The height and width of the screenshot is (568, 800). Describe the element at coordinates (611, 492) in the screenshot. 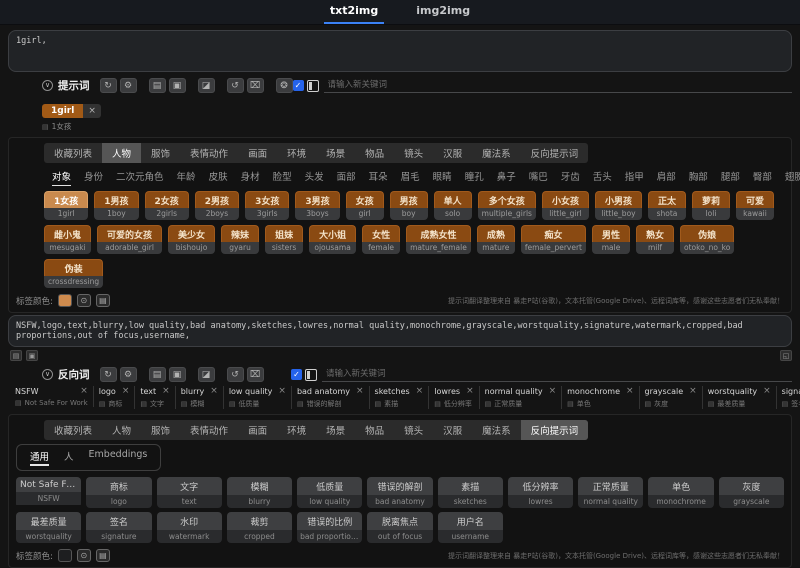

I see `negative-tag: 正常质量 normal quality` at that location.